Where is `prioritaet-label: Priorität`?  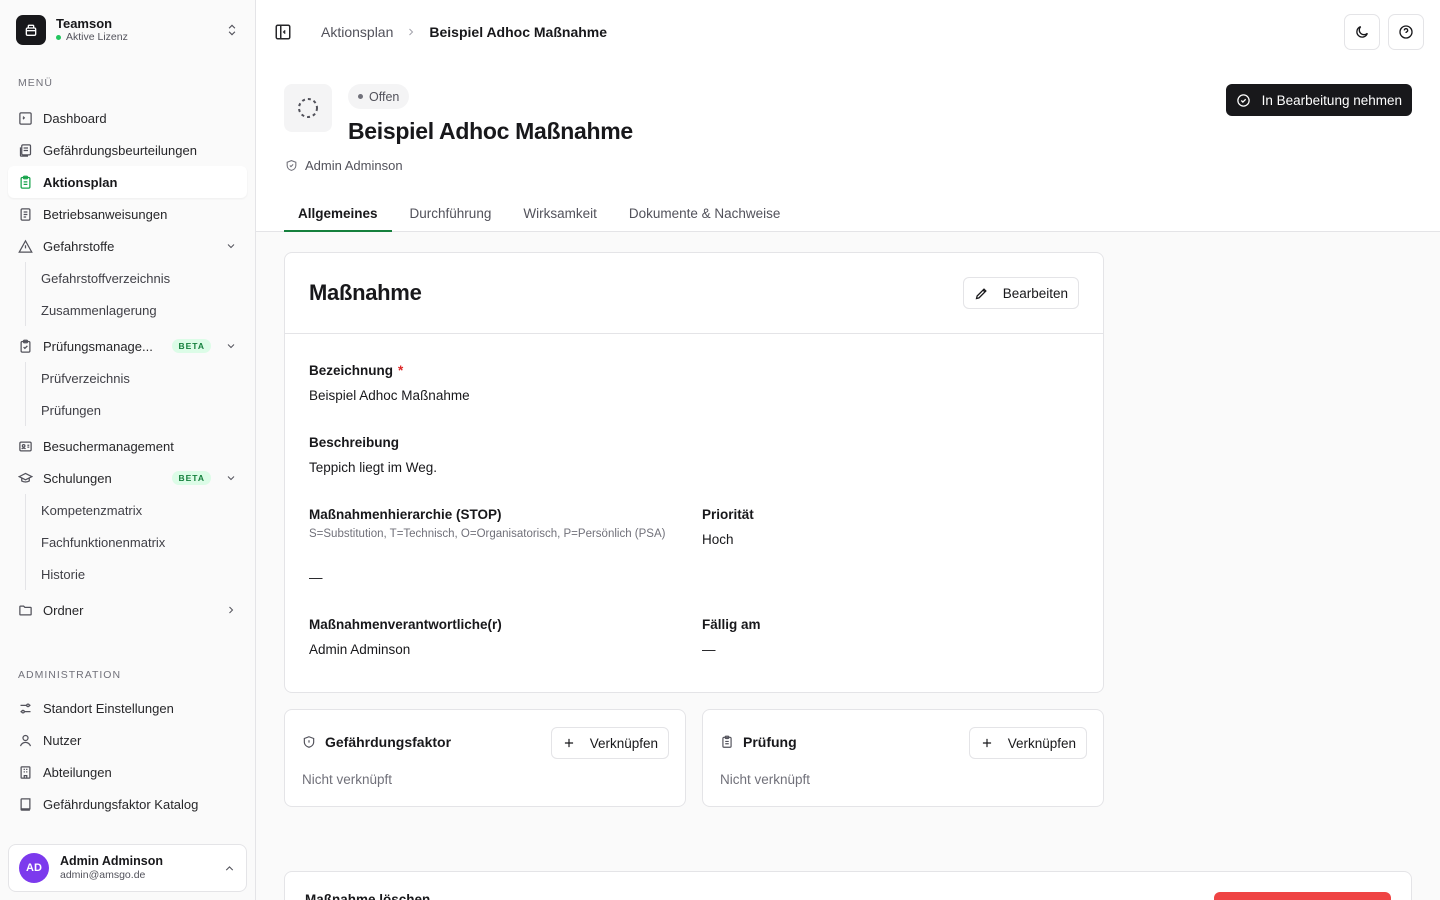 prioritaet-label: Priorität is located at coordinates (728, 514).